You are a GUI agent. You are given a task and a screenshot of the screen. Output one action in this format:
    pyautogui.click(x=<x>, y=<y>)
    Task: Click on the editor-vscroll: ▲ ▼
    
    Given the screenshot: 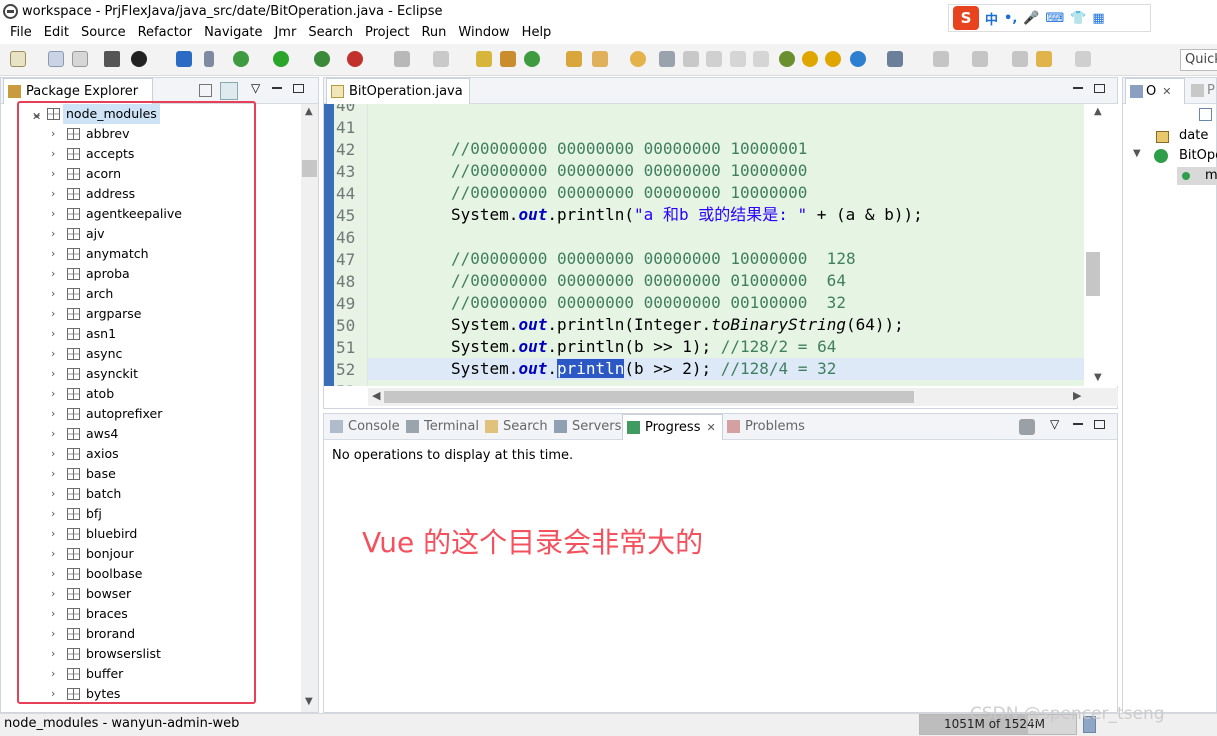 What is the action you would take?
    pyautogui.click(x=1101, y=245)
    